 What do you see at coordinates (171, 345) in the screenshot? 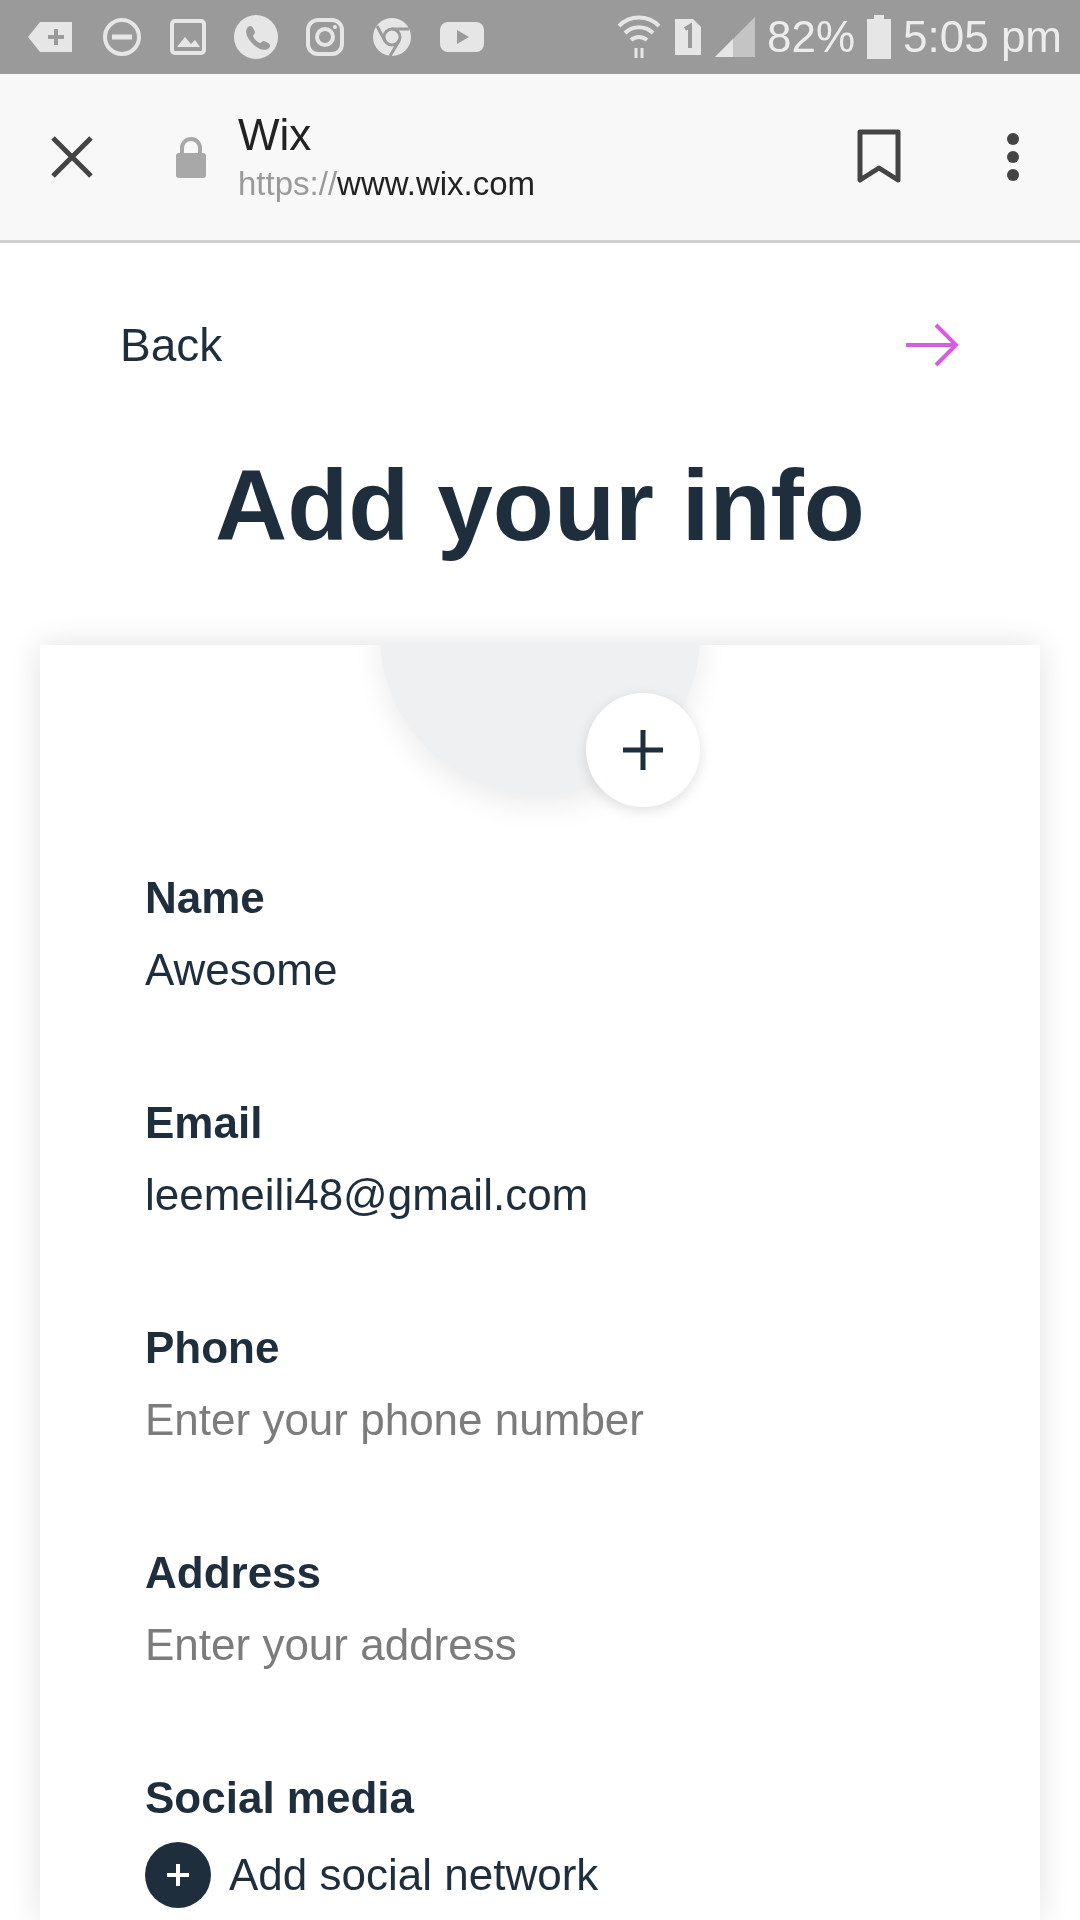
I see `back-link: Back` at bounding box center [171, 345].